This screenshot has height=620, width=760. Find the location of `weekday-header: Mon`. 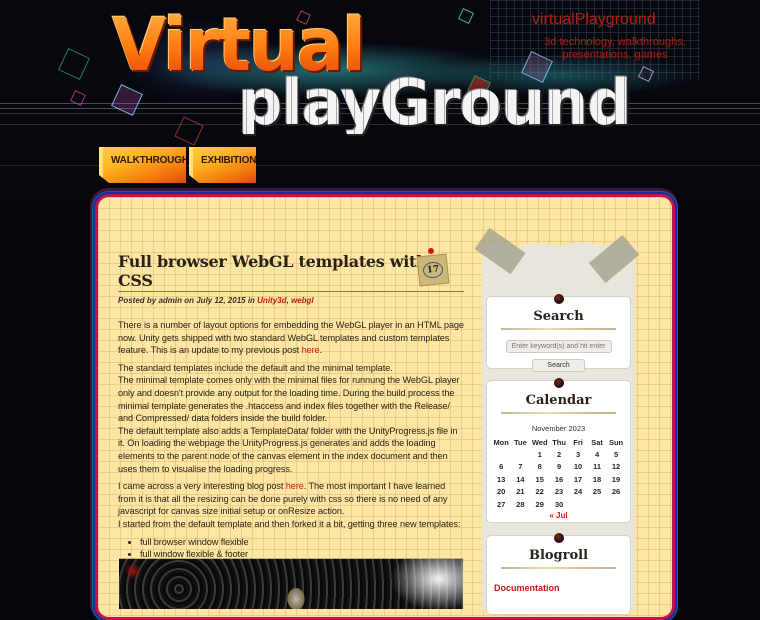

weekday-header: Mon is located at coordinates (501, 442).